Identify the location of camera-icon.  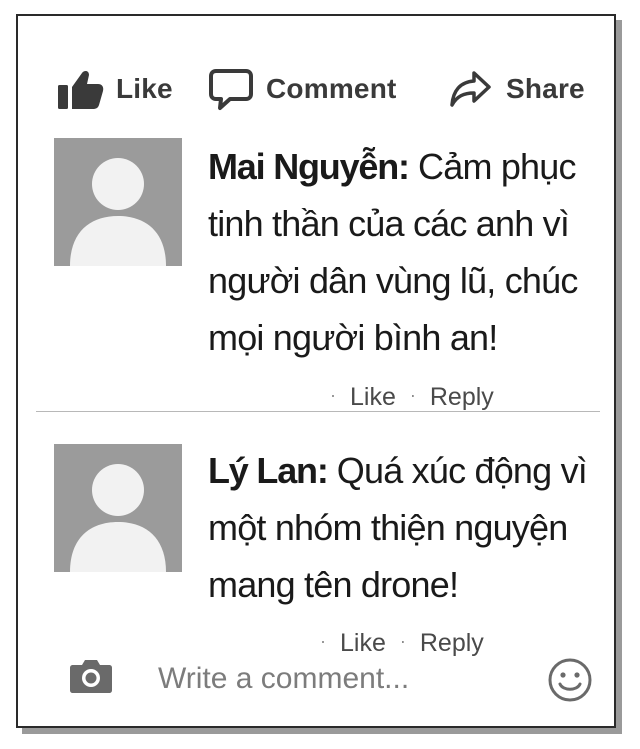
(91, 677).